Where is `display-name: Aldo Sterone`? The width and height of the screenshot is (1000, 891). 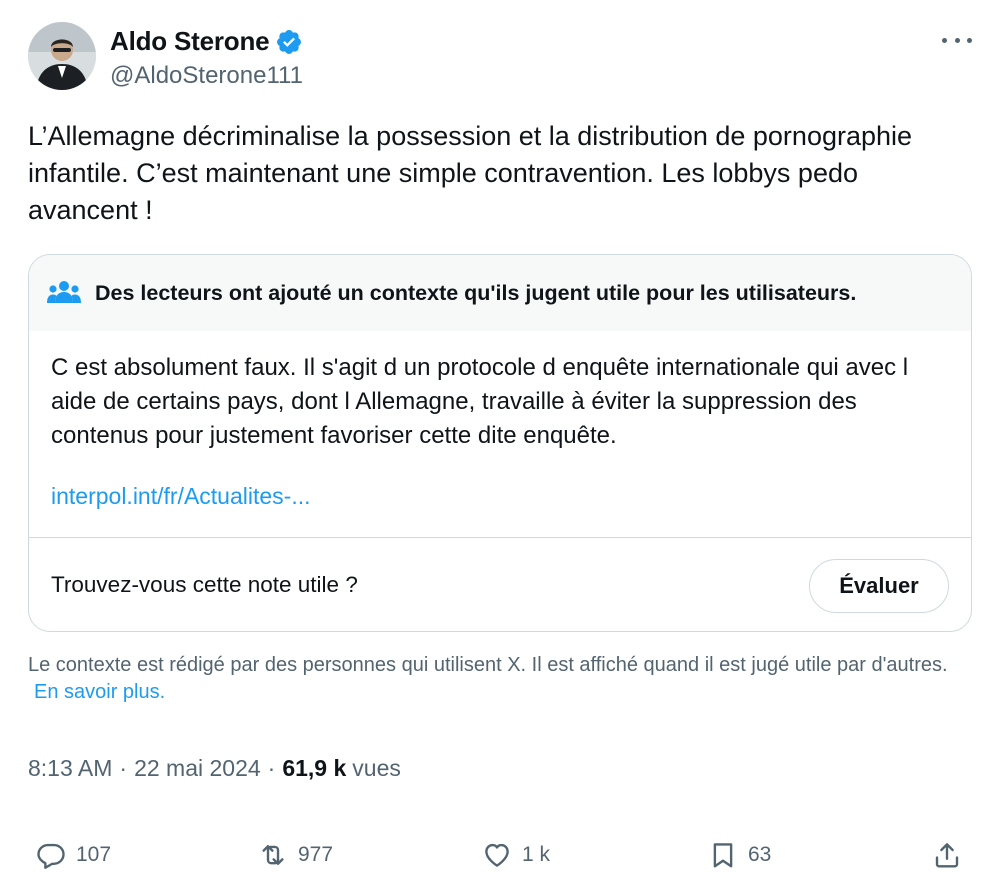 display-name: Aldo Sterone is located at coordinates (190, 41).